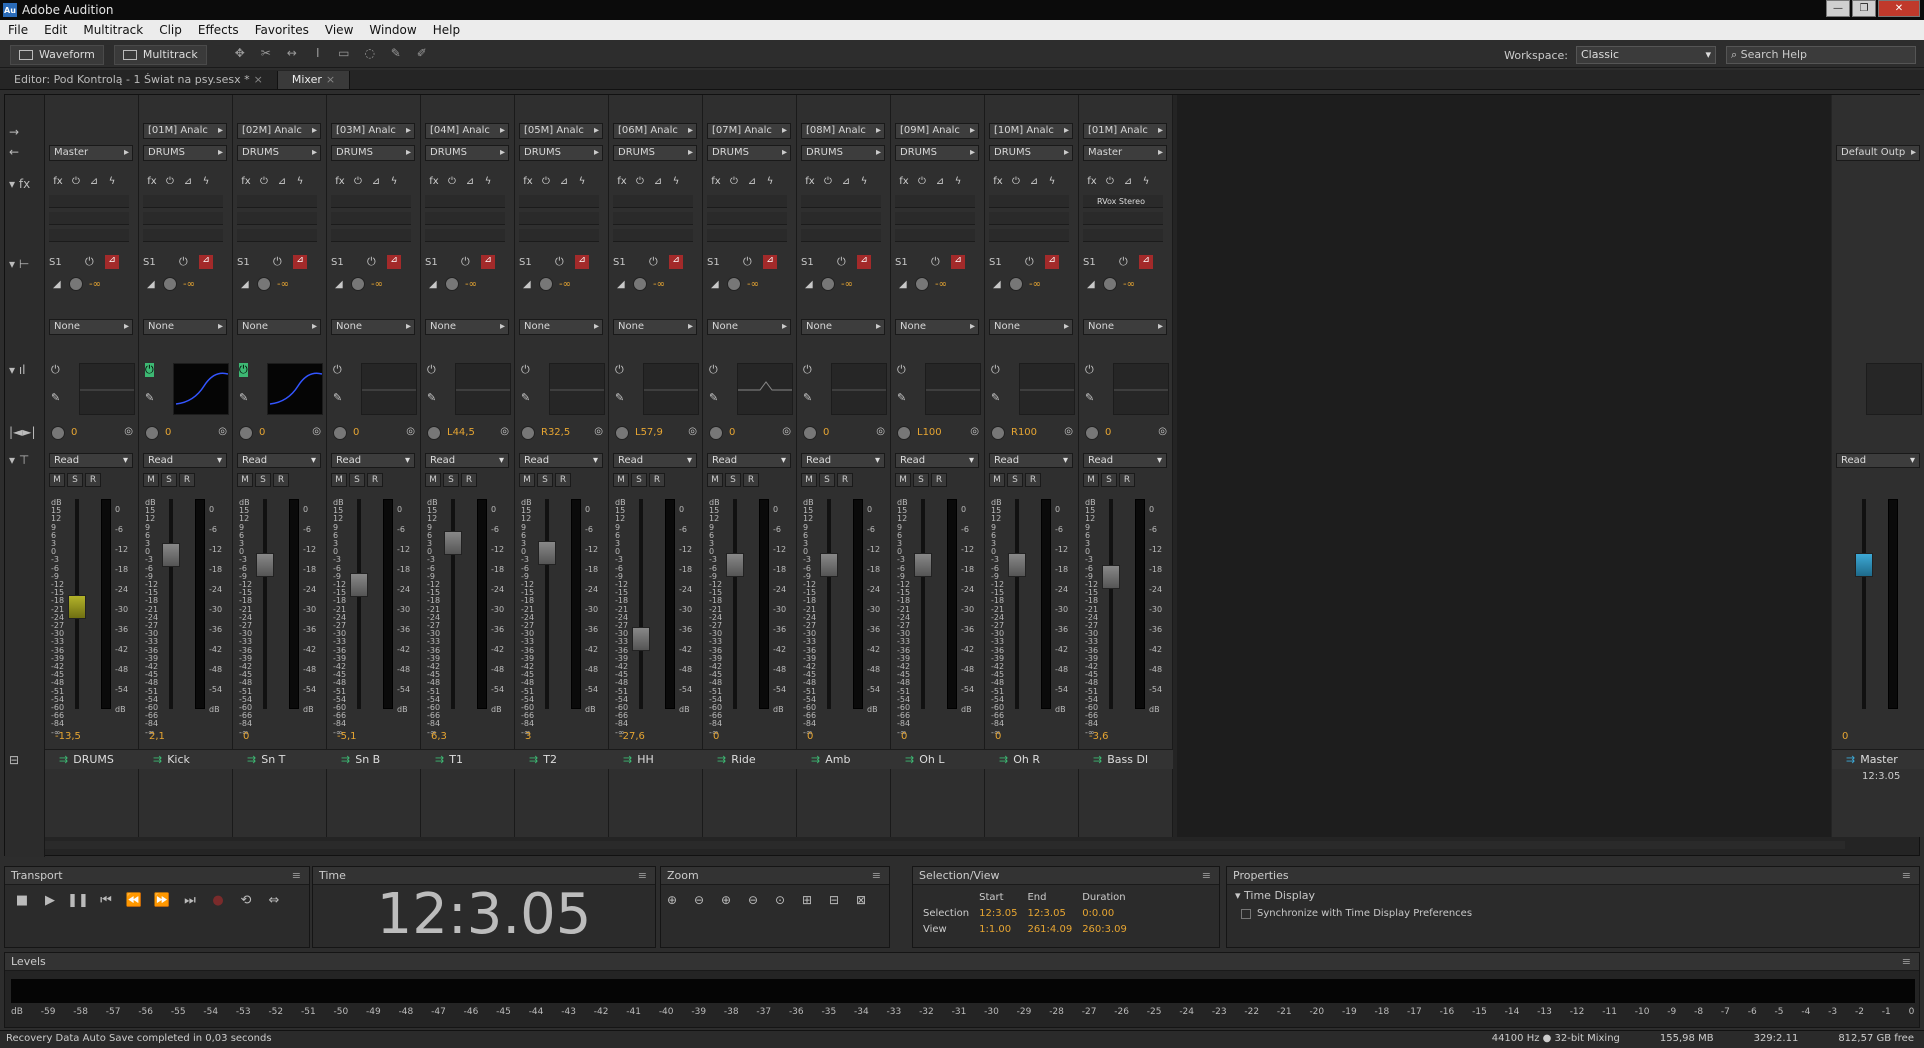 The width and height of the screenshot is (1924, 1048). I want to click on close-button: ✕, so click(1899, 8).